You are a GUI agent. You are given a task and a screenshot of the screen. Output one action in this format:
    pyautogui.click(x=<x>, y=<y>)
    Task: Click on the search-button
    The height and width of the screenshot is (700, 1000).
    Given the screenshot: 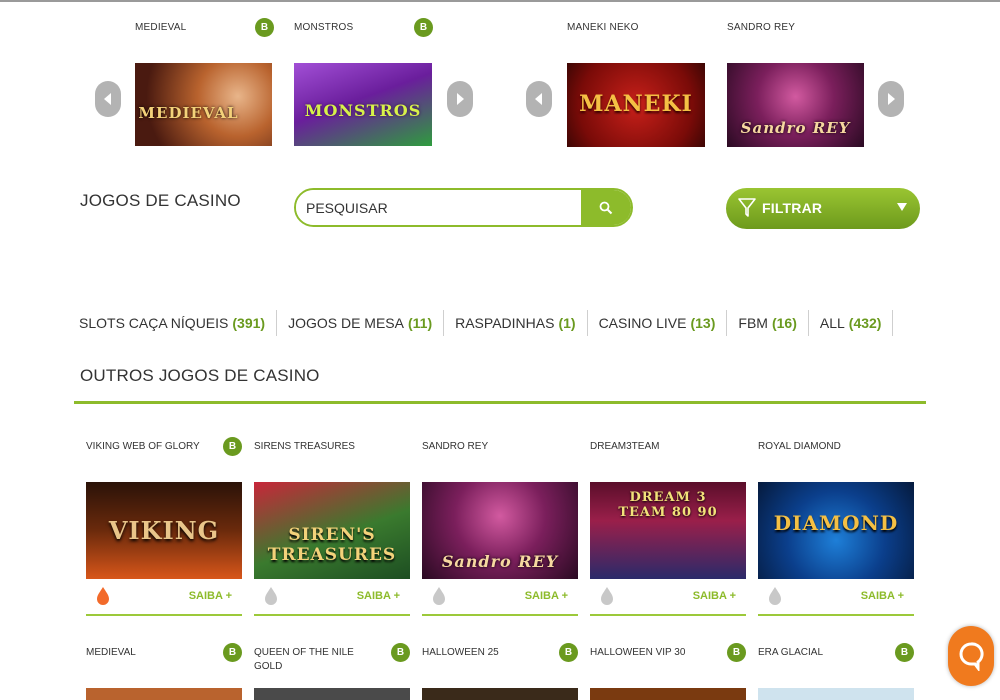 What is the action you would take?
    pyautogui.click(x=606, y=207)
    